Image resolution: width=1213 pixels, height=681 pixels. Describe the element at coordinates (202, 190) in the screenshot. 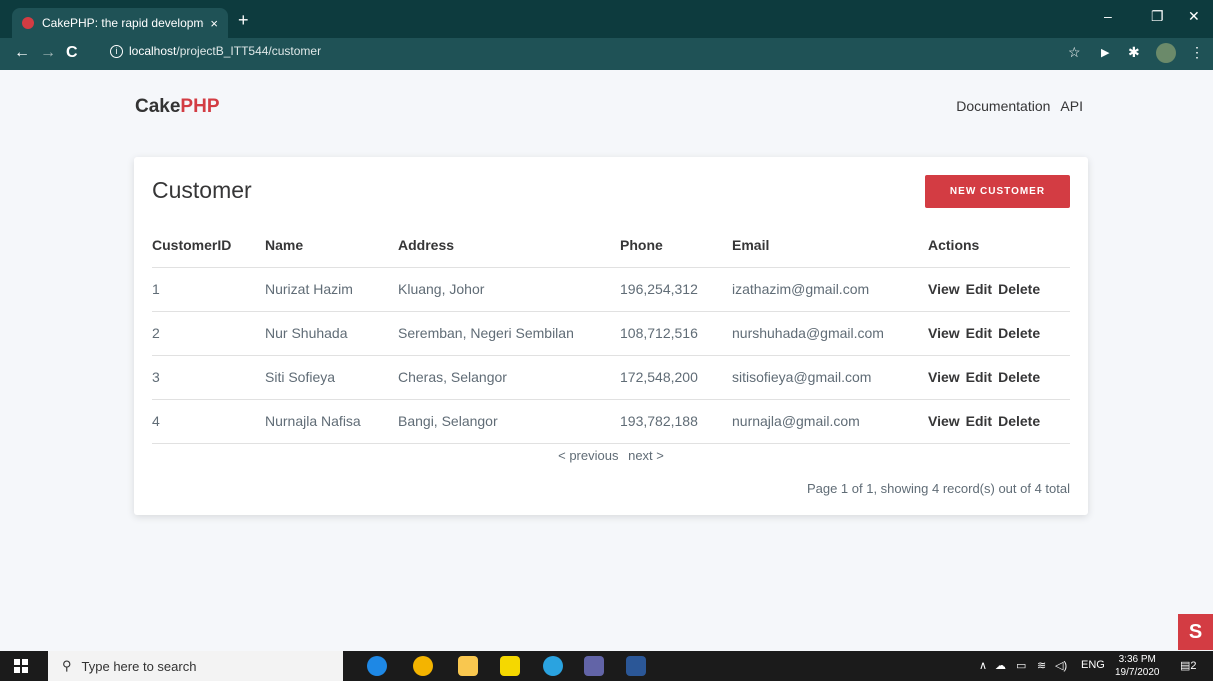

I see `page-title: Customer` at that location.